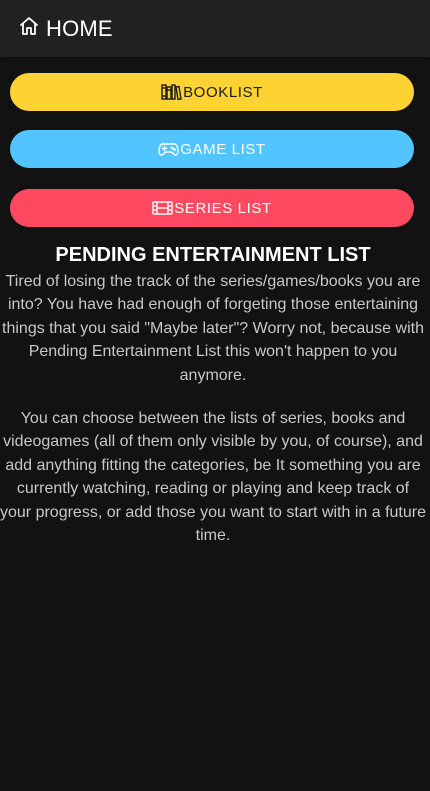  Describe the element at coordinates (79, 29) in the screenshot. I see `page-title: HOME` at that location.